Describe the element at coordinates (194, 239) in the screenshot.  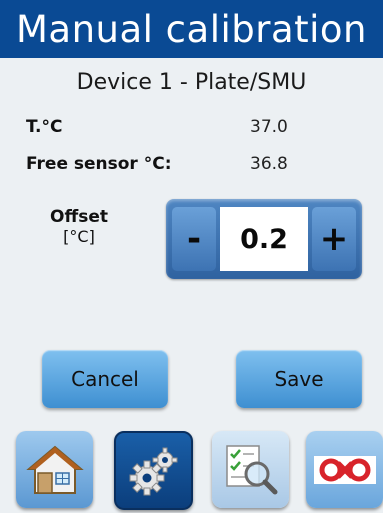
I see `decrement-button: -` at that location.